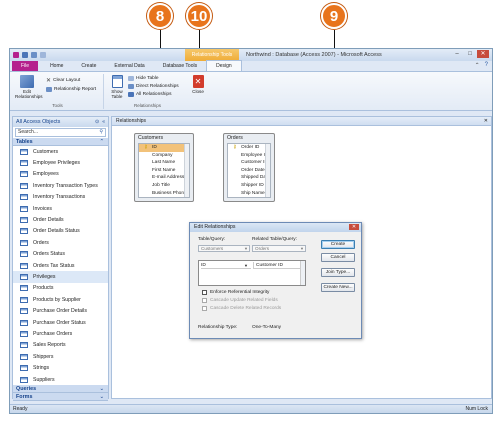  Describe the element at coordinates (88, 66) in the screenshot. I see `tab-create: Create` at that location.